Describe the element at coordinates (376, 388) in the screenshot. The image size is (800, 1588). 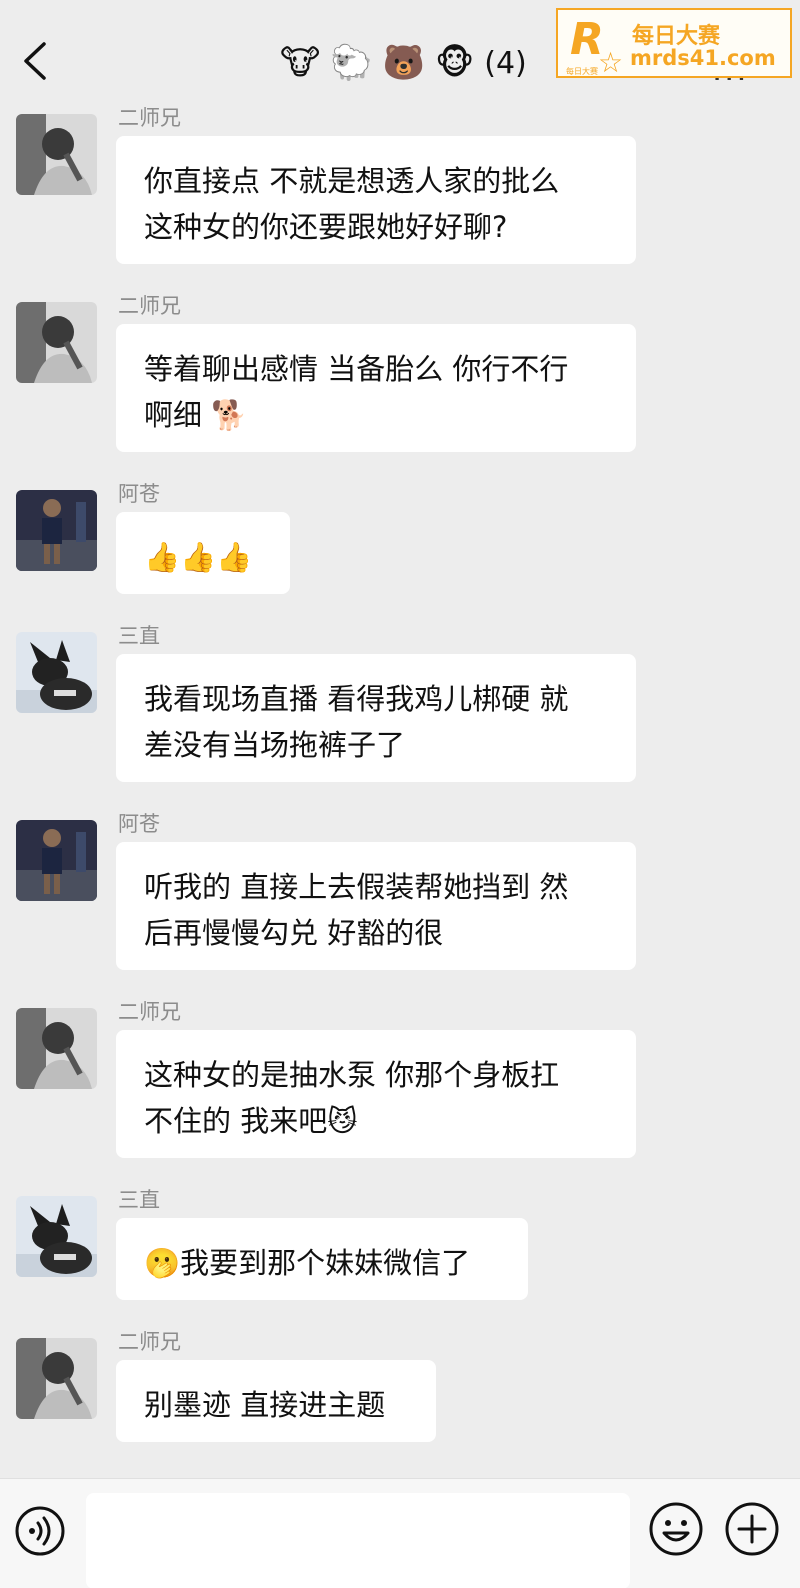
I see `message-bubble: 等着聊出感情 当备胎么 你行不行 啊细 🐕` at that location.